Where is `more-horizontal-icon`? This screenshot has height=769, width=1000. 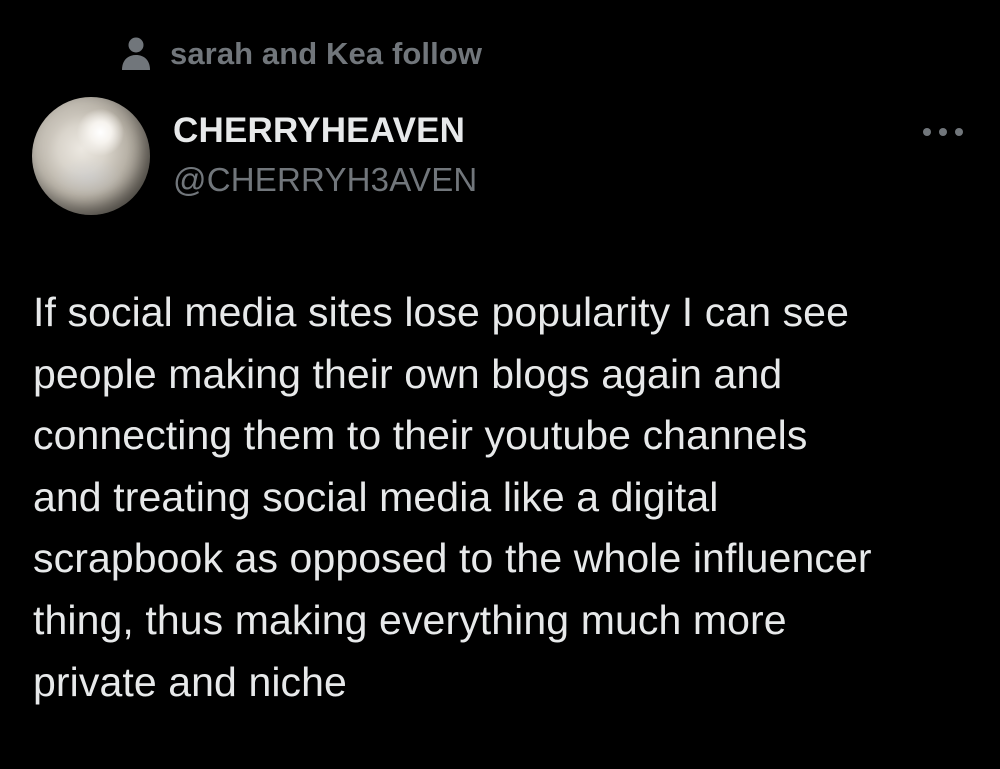 more-horizontal-icon is located at coordinates (943, 132).